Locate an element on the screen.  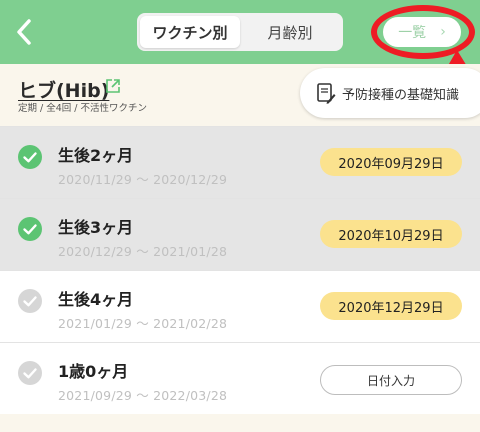
dose-range: 2021/01/29 ～ 2021/02/28 is located at coordinates (143, 323).